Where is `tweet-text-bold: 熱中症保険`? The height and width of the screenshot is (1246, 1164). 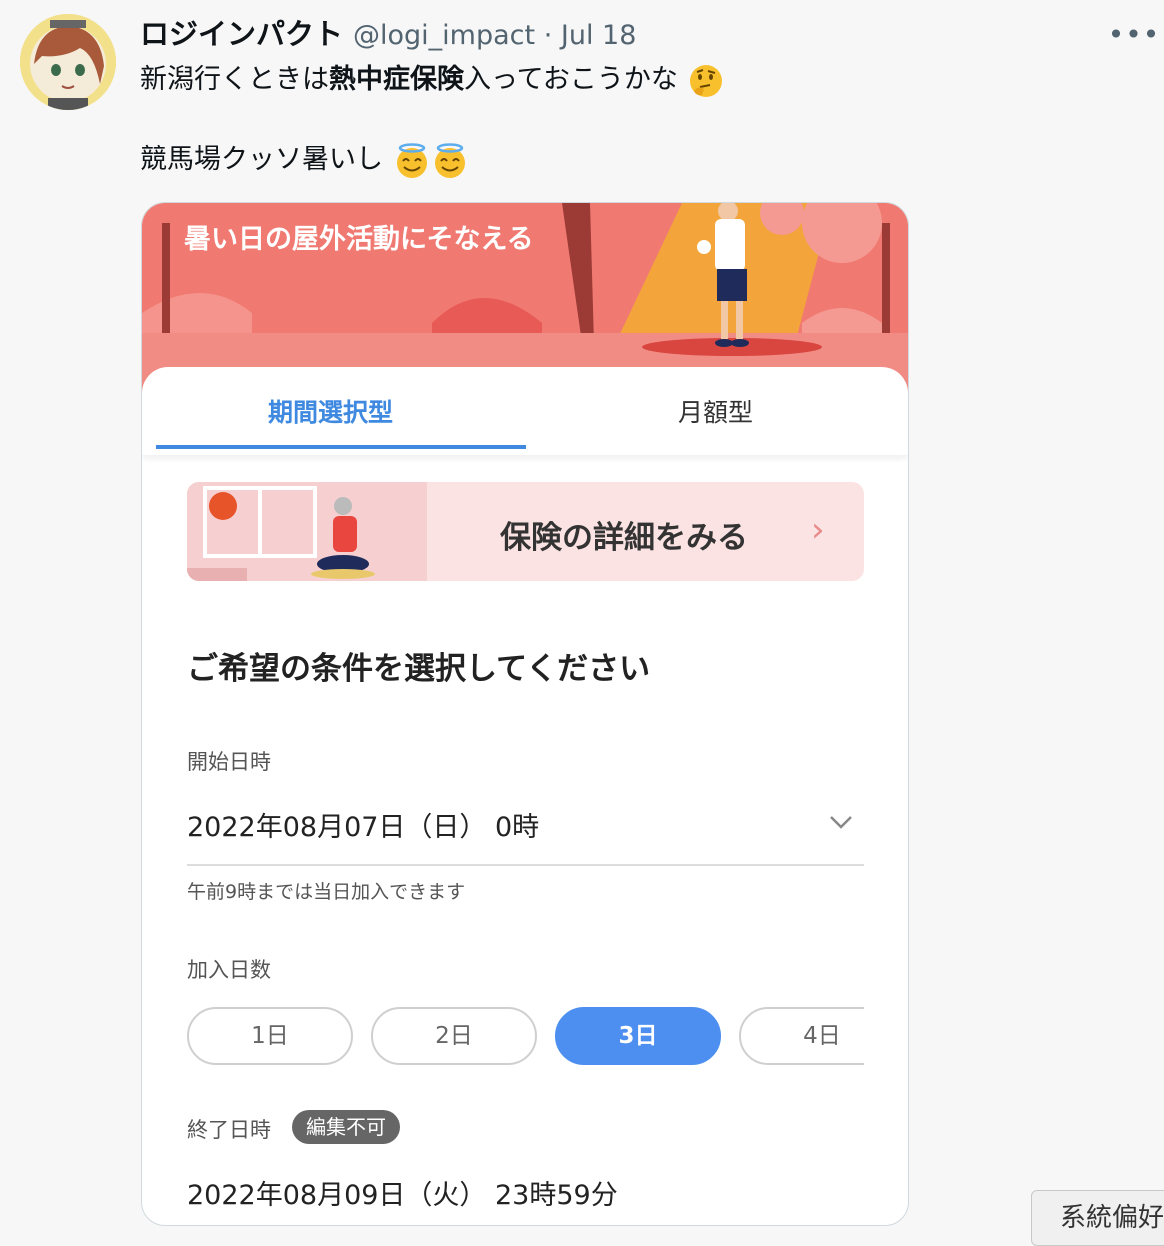 tweet-text-bold: 熱中症保険 is located at coordinates (396, 79).